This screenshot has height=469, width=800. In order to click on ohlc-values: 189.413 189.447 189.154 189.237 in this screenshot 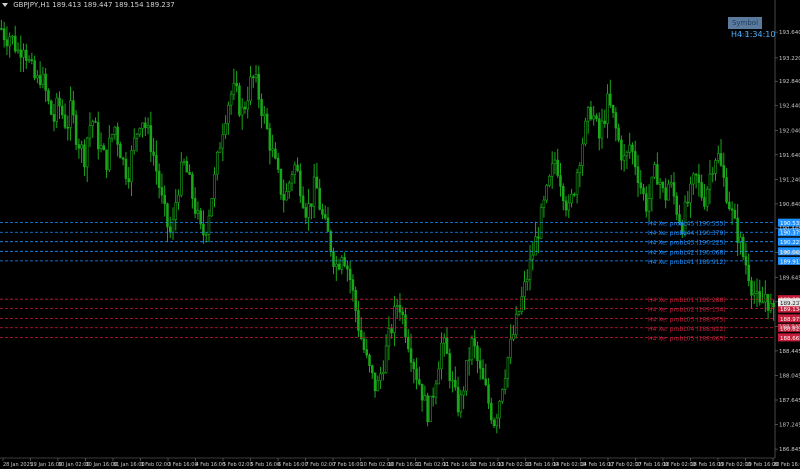, I will do `click(113, 5)`.